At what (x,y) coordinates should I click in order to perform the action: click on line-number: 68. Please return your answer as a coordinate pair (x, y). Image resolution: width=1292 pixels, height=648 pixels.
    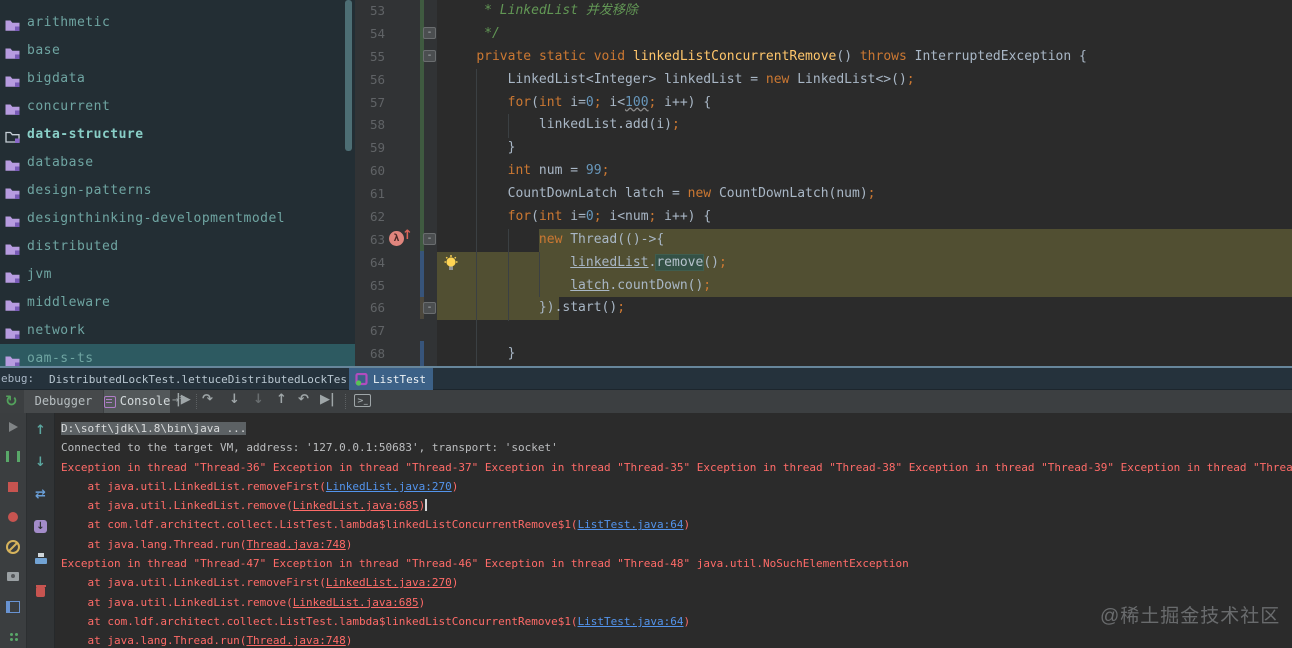
    Looking at the image, I should click on (370, 354).